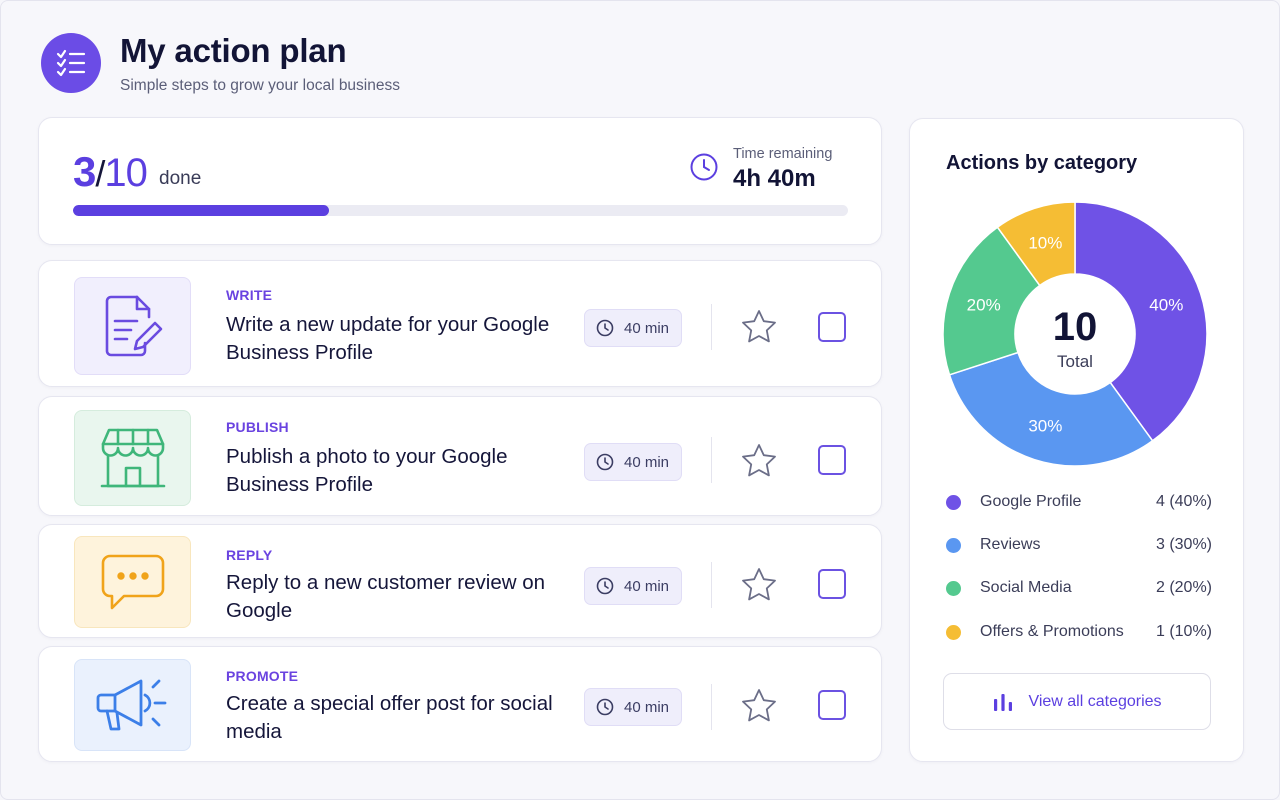  Describe the element at coordinates (262, 676) in the screenshot. I see `task-category: PROMOTE` at that location.